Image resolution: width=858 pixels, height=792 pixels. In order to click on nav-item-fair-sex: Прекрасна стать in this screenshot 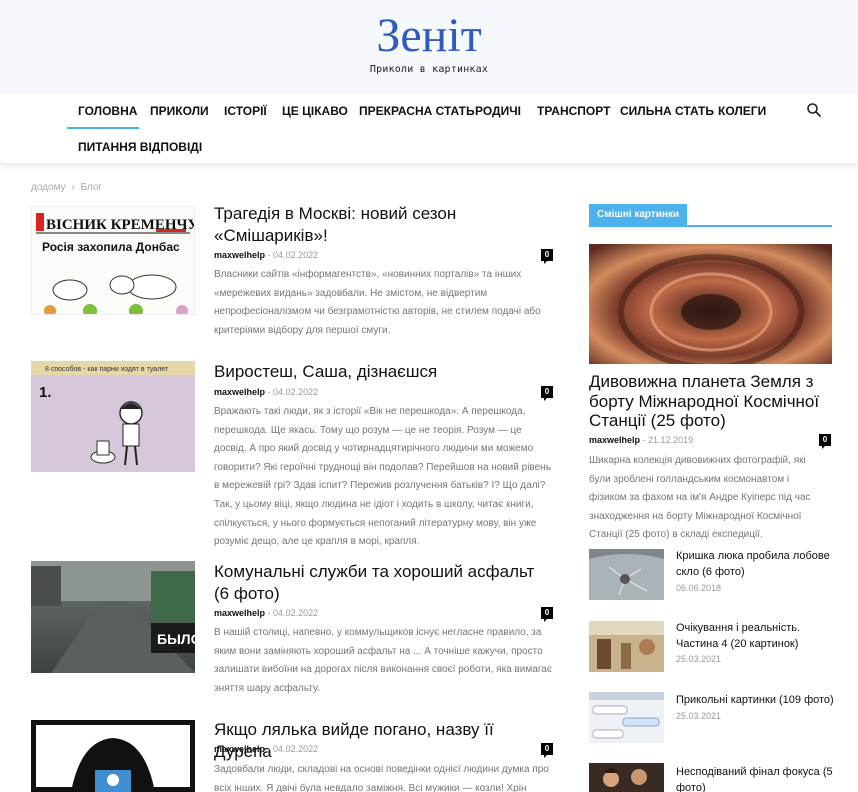, I will do `click(417, 111)`.